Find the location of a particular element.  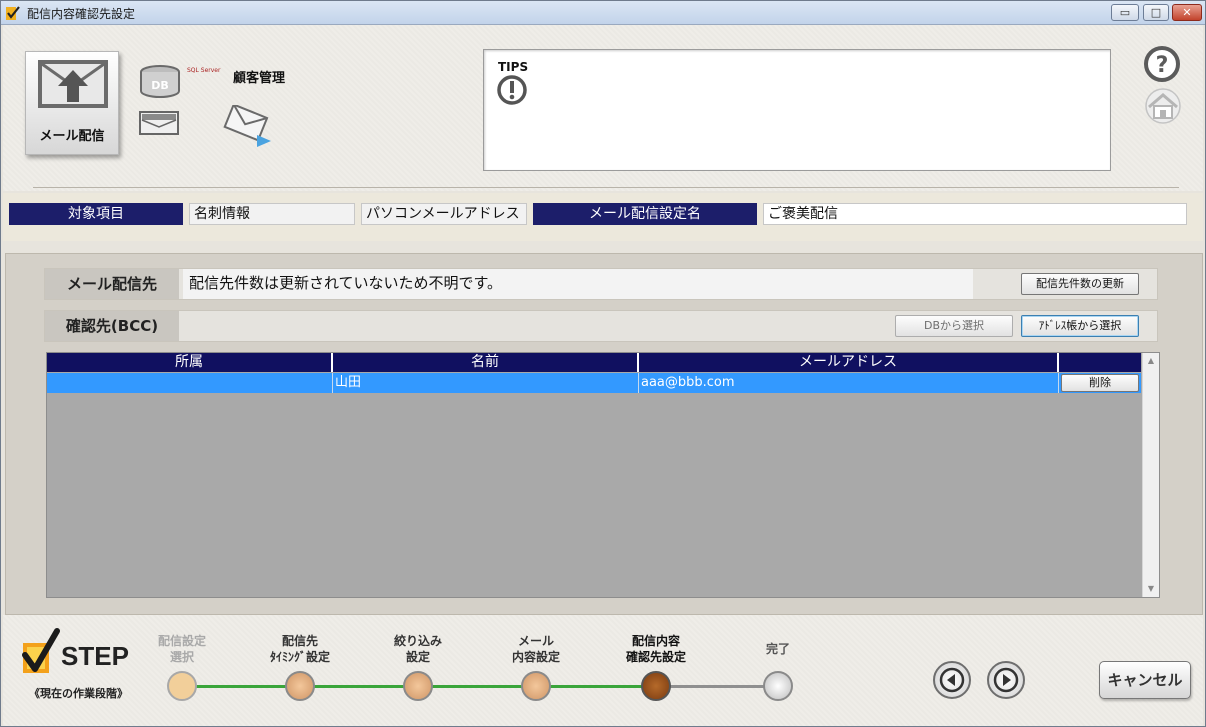

delivery-row: メール配信先 配信先件数は更新されていないため不明です。 配信先件数の更新 is located at coordinates (601, 284).